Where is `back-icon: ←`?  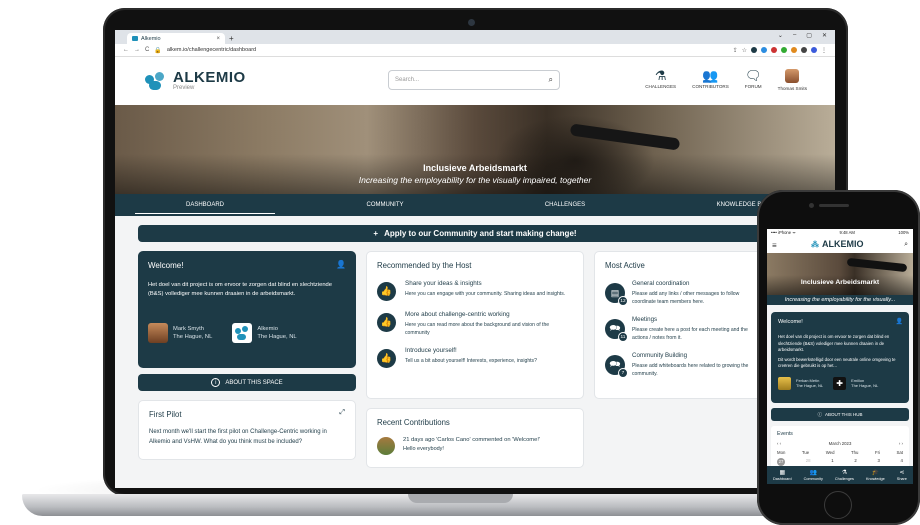 back-icon: ← is located at coordinates (126, 50).